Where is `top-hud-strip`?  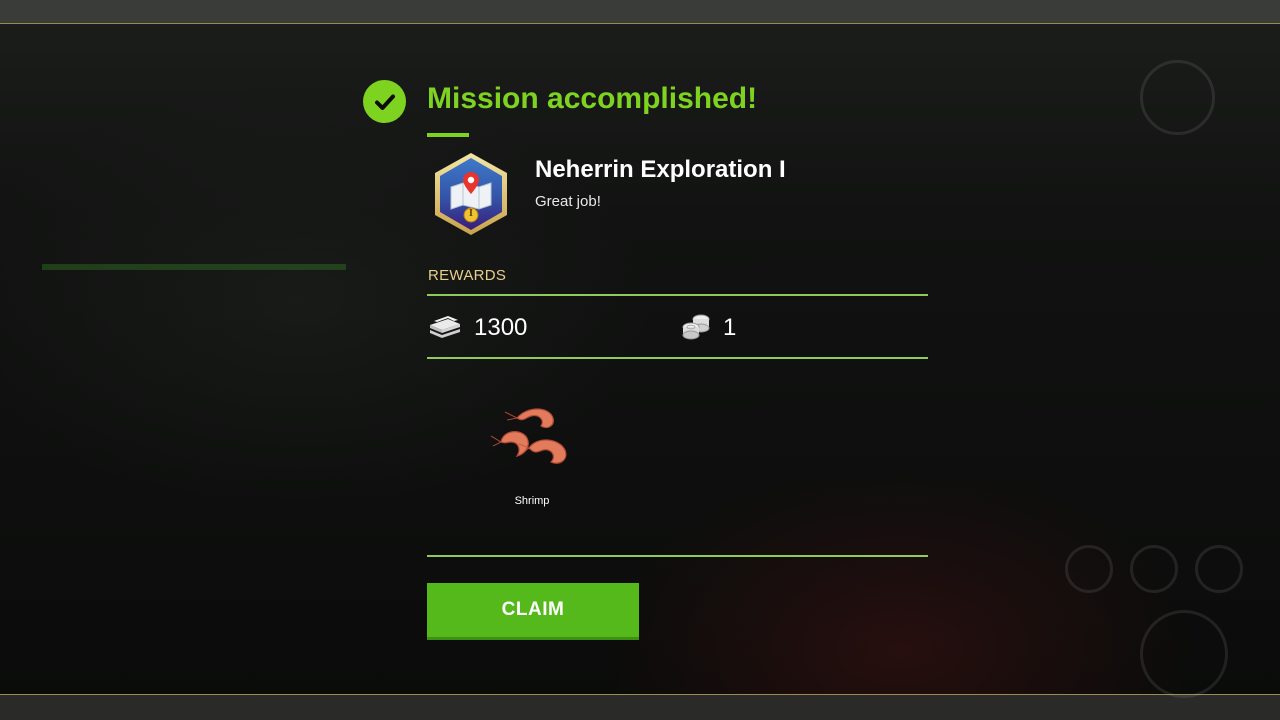
top-hud-strip is located at coordinates (640, 12).